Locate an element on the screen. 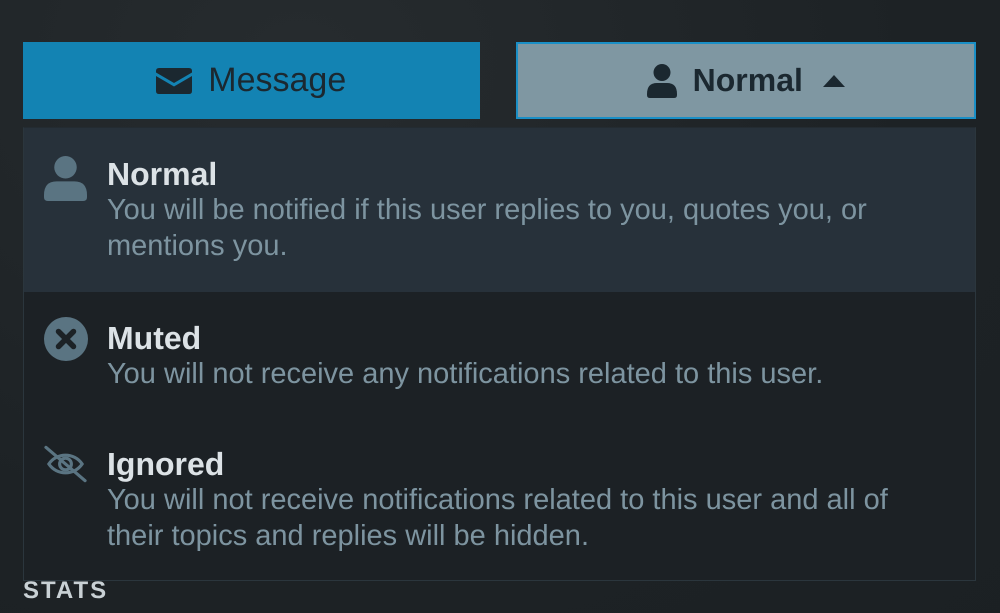  option-title: Muted is located at coordinates (154, 338).